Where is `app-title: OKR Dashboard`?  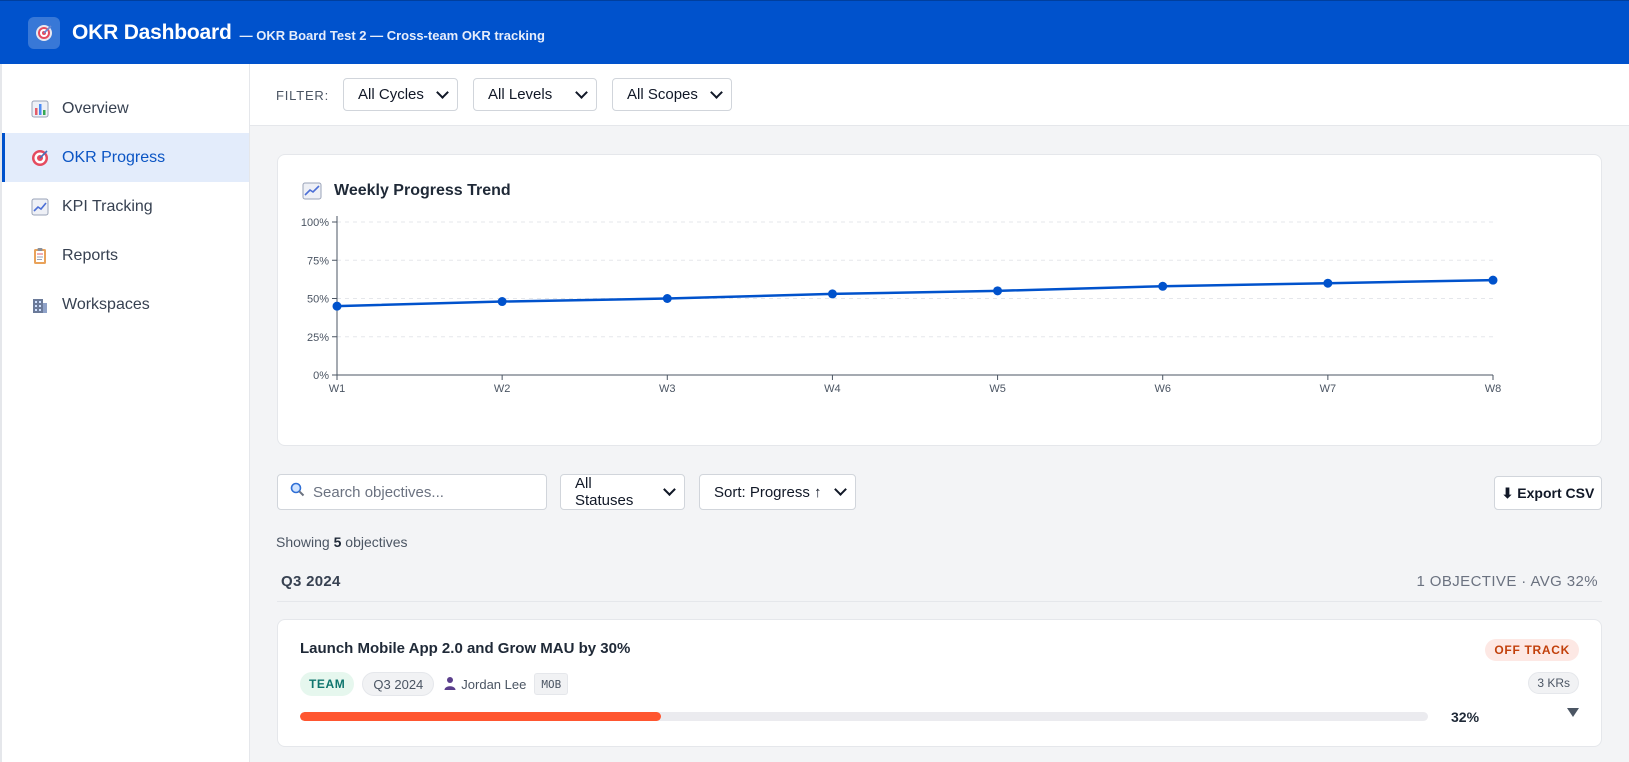 app-title: OKR Dashboard is located at coordinates (152, 32).